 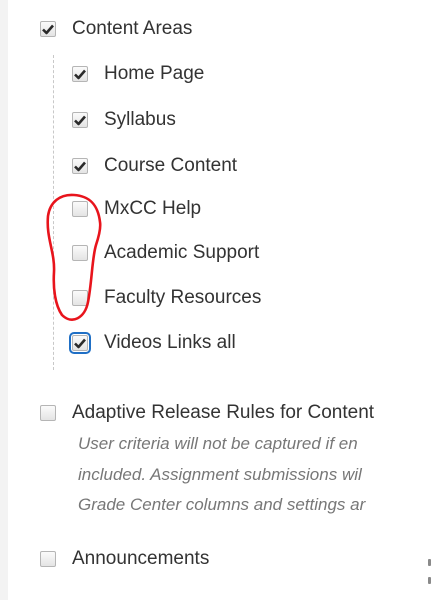 What do you see at coordinates (132, 28) in the screenshot?
I see `content-areas-label: Content Areas` at bounding box center [132, 28].